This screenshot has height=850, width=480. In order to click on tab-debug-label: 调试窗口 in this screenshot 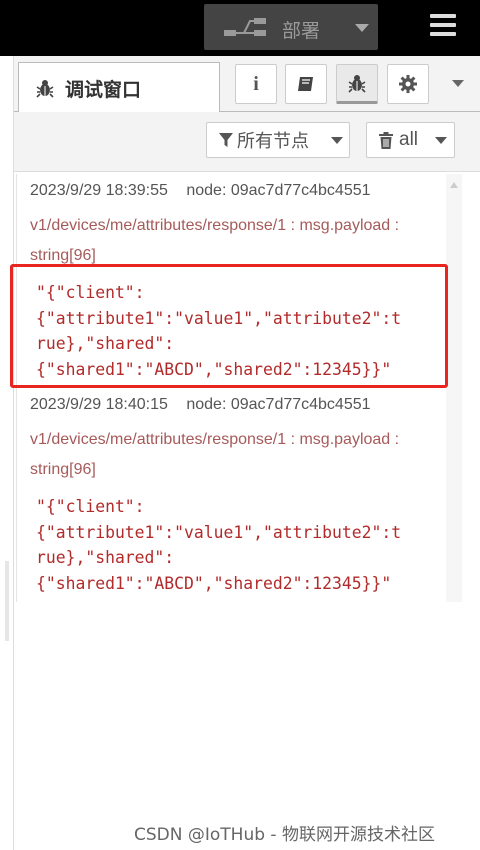, I will do `click(103, 89)`.